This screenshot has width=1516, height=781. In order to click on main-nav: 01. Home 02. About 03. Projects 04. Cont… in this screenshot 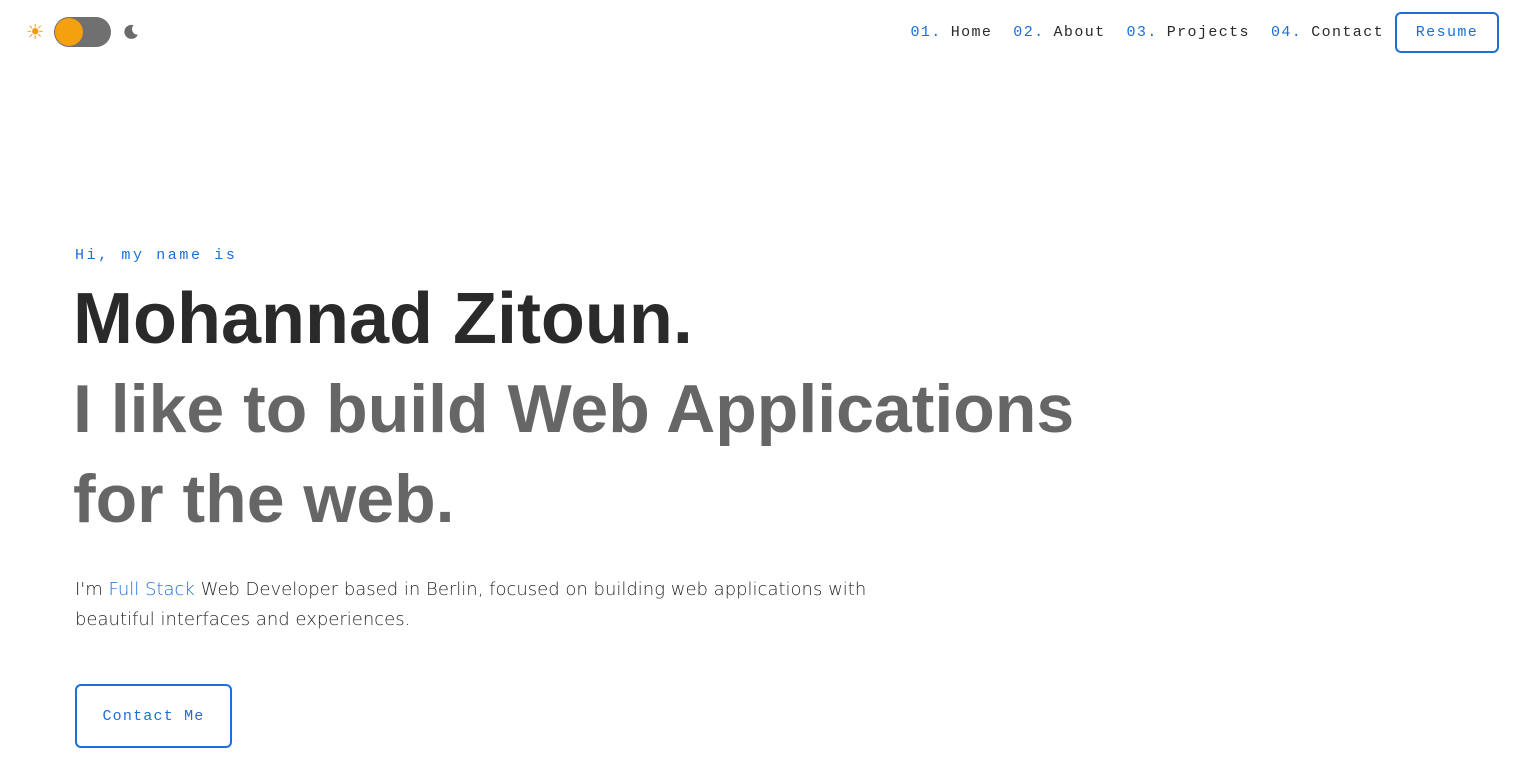, I will do `click(1204, 32)`.